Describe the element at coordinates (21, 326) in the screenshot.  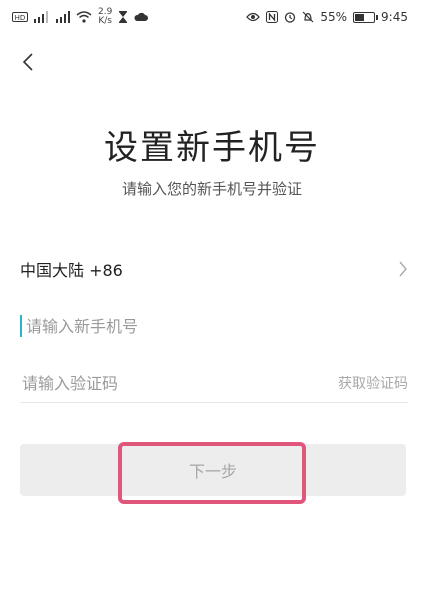
I see `text-cursor` at that location.